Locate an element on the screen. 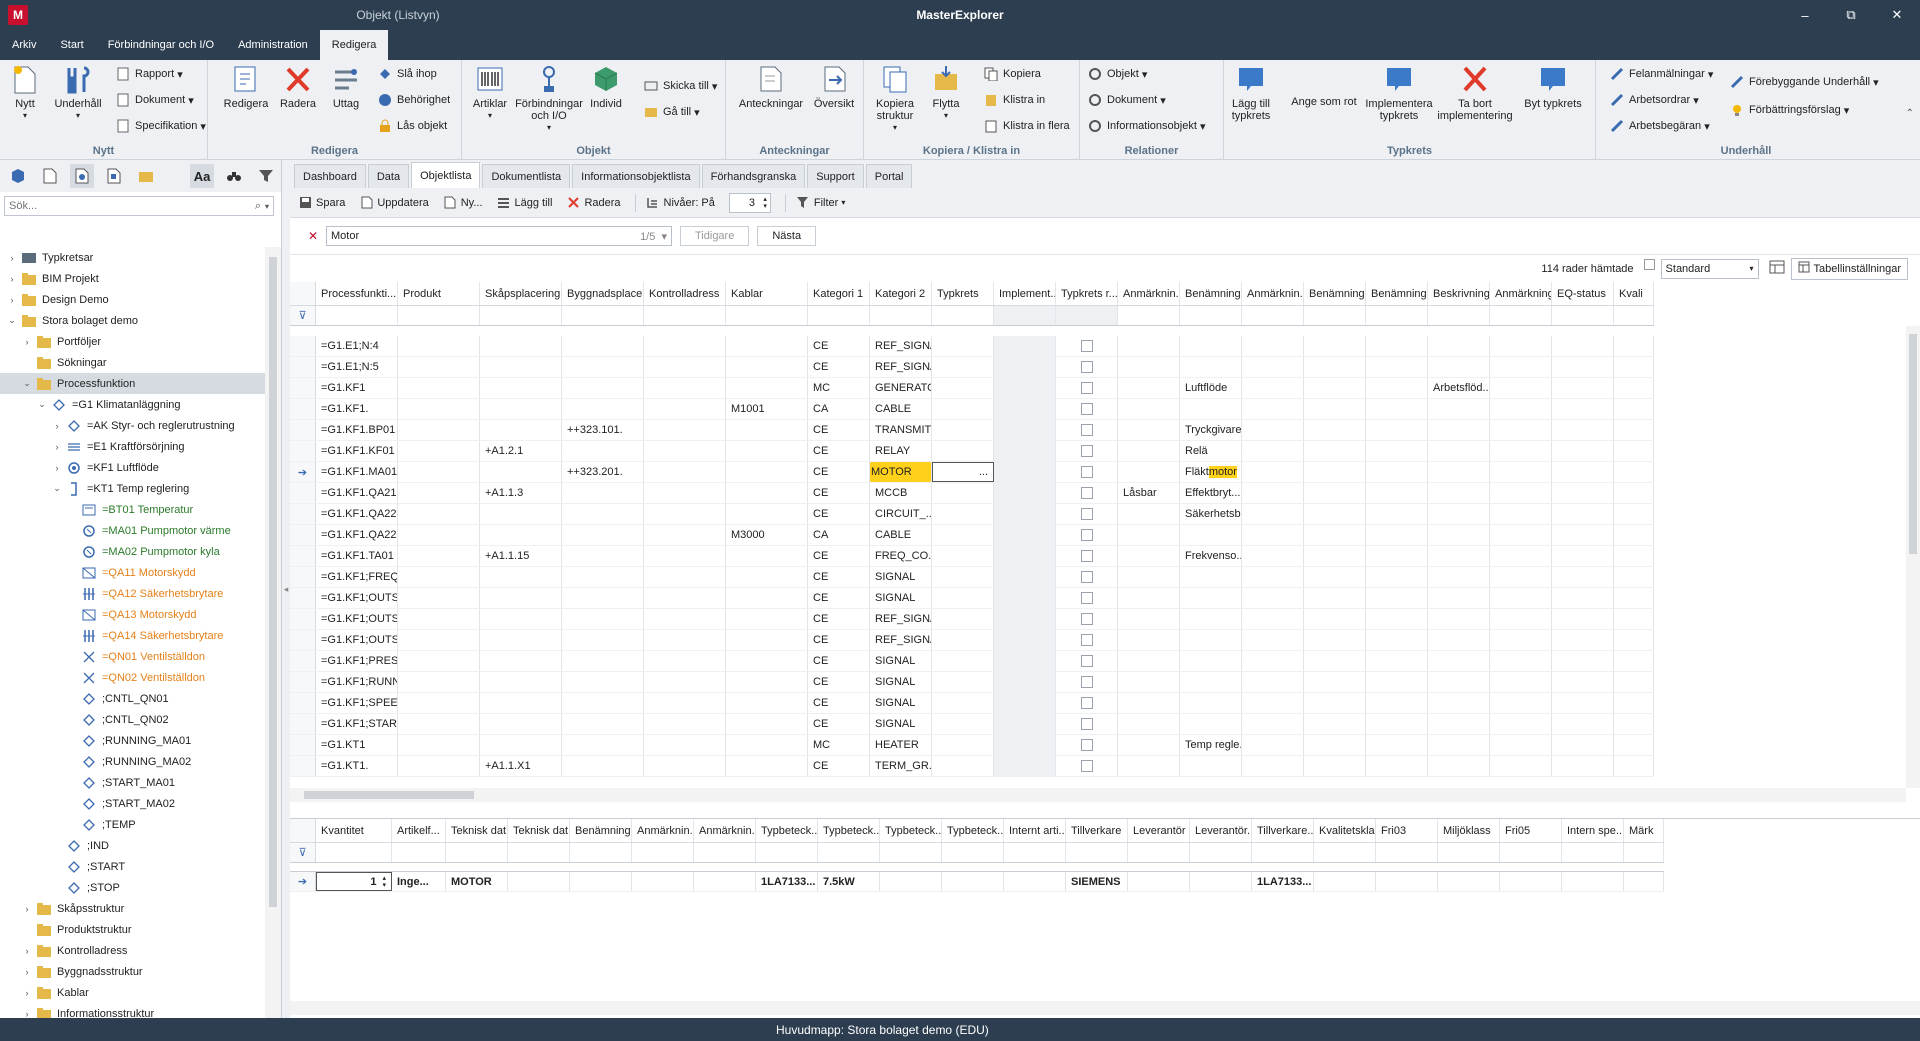  column-header: Skåpsplacering is located at coordinates (521, 293).